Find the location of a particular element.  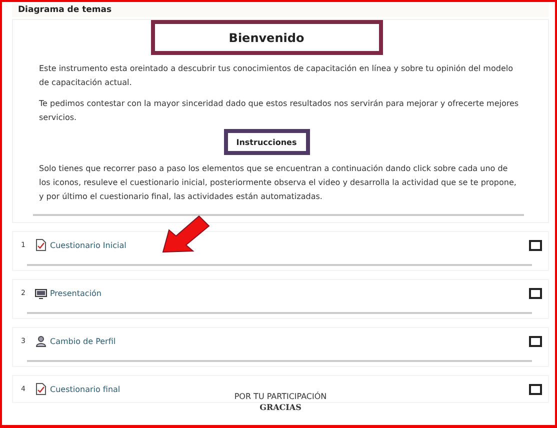

topic-link: Presentación is located at coordinates (76, 293).